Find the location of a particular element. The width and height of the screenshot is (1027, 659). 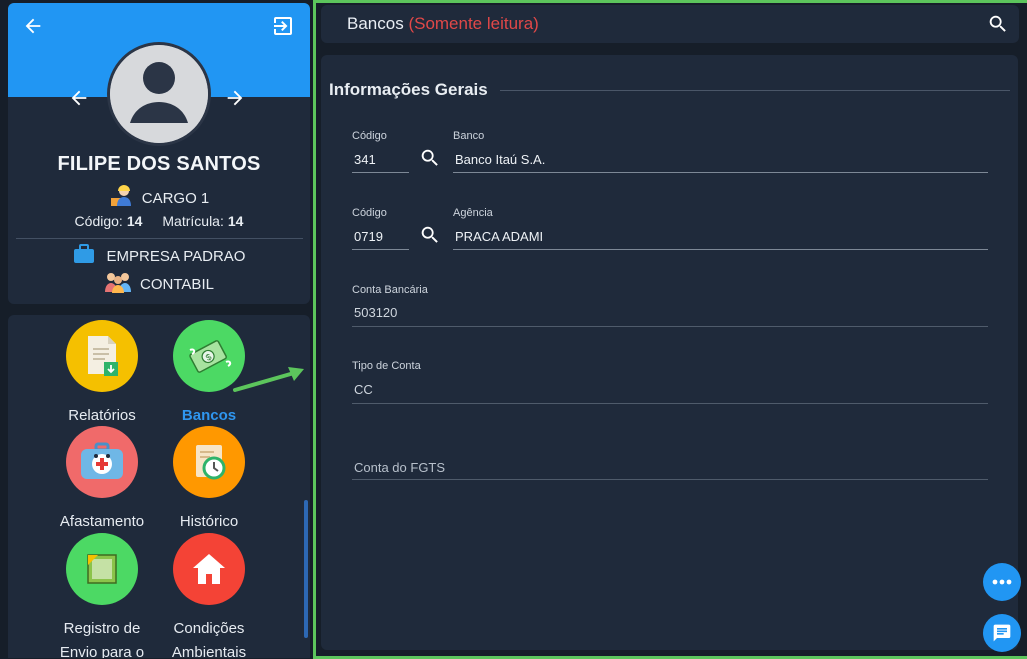

next-profile-arrow-icon is located at coordinates (235, 98).